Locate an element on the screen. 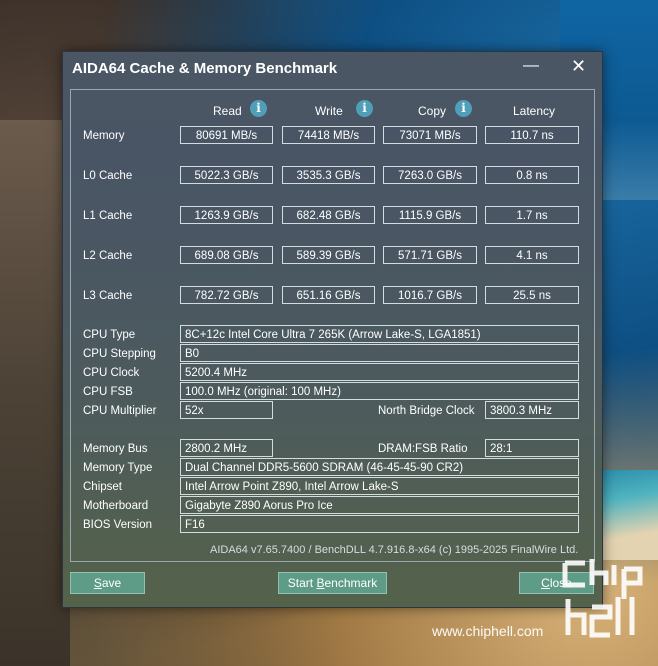  north-bridge-clock-label: North Bridge Clock is located at coordinates (426, 411).